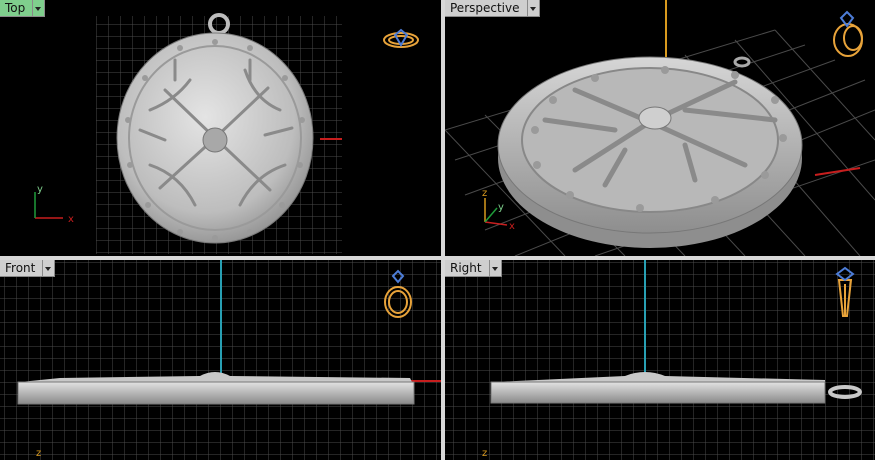 The height and width of the screenshot is (460, 875). I want to click on tab-right-label: Right, so click(467, 268).